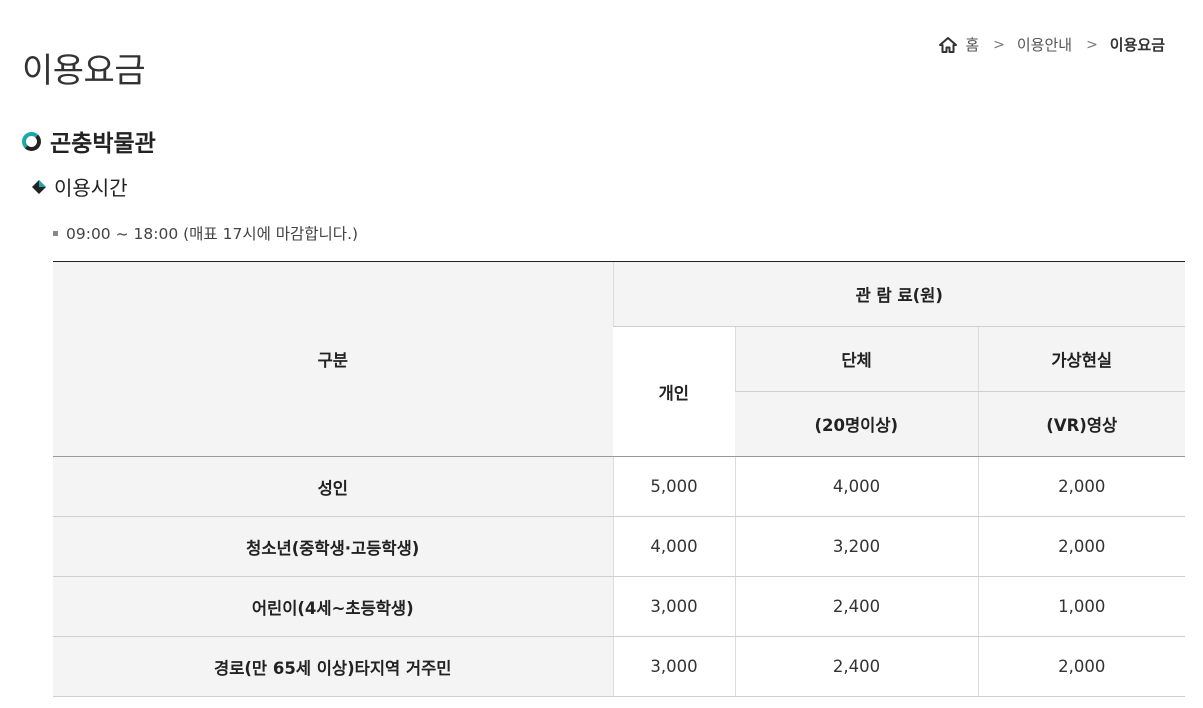 The height and width of the screenshot is (708, 1203). Describe the element at coordinates (333, 359) in the screenshot. I see `header-category: 구분` at that location.